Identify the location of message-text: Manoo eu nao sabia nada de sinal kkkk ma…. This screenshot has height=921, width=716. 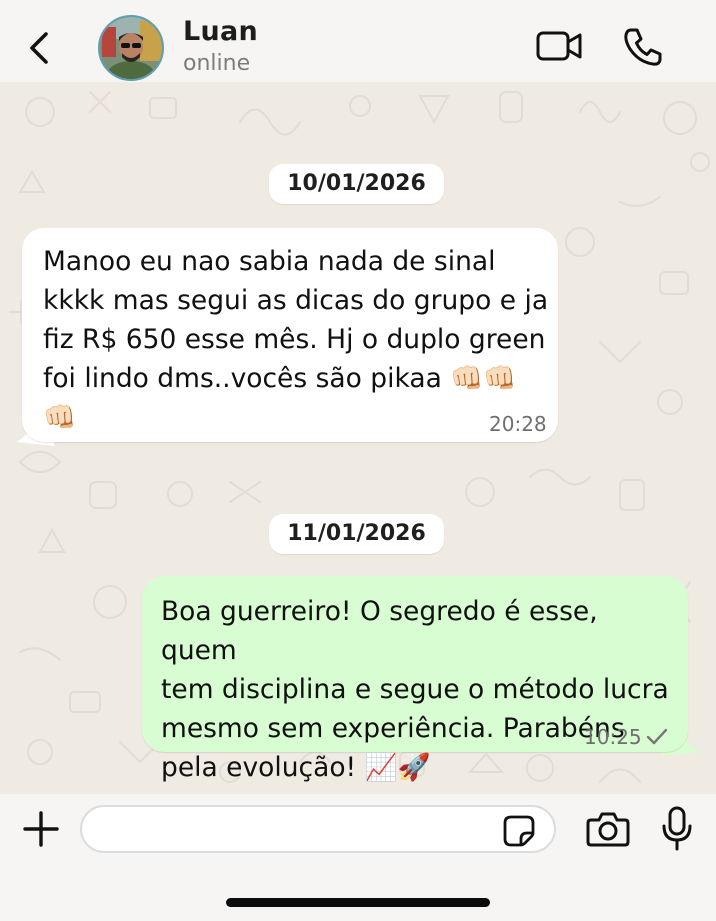
(296, 339).